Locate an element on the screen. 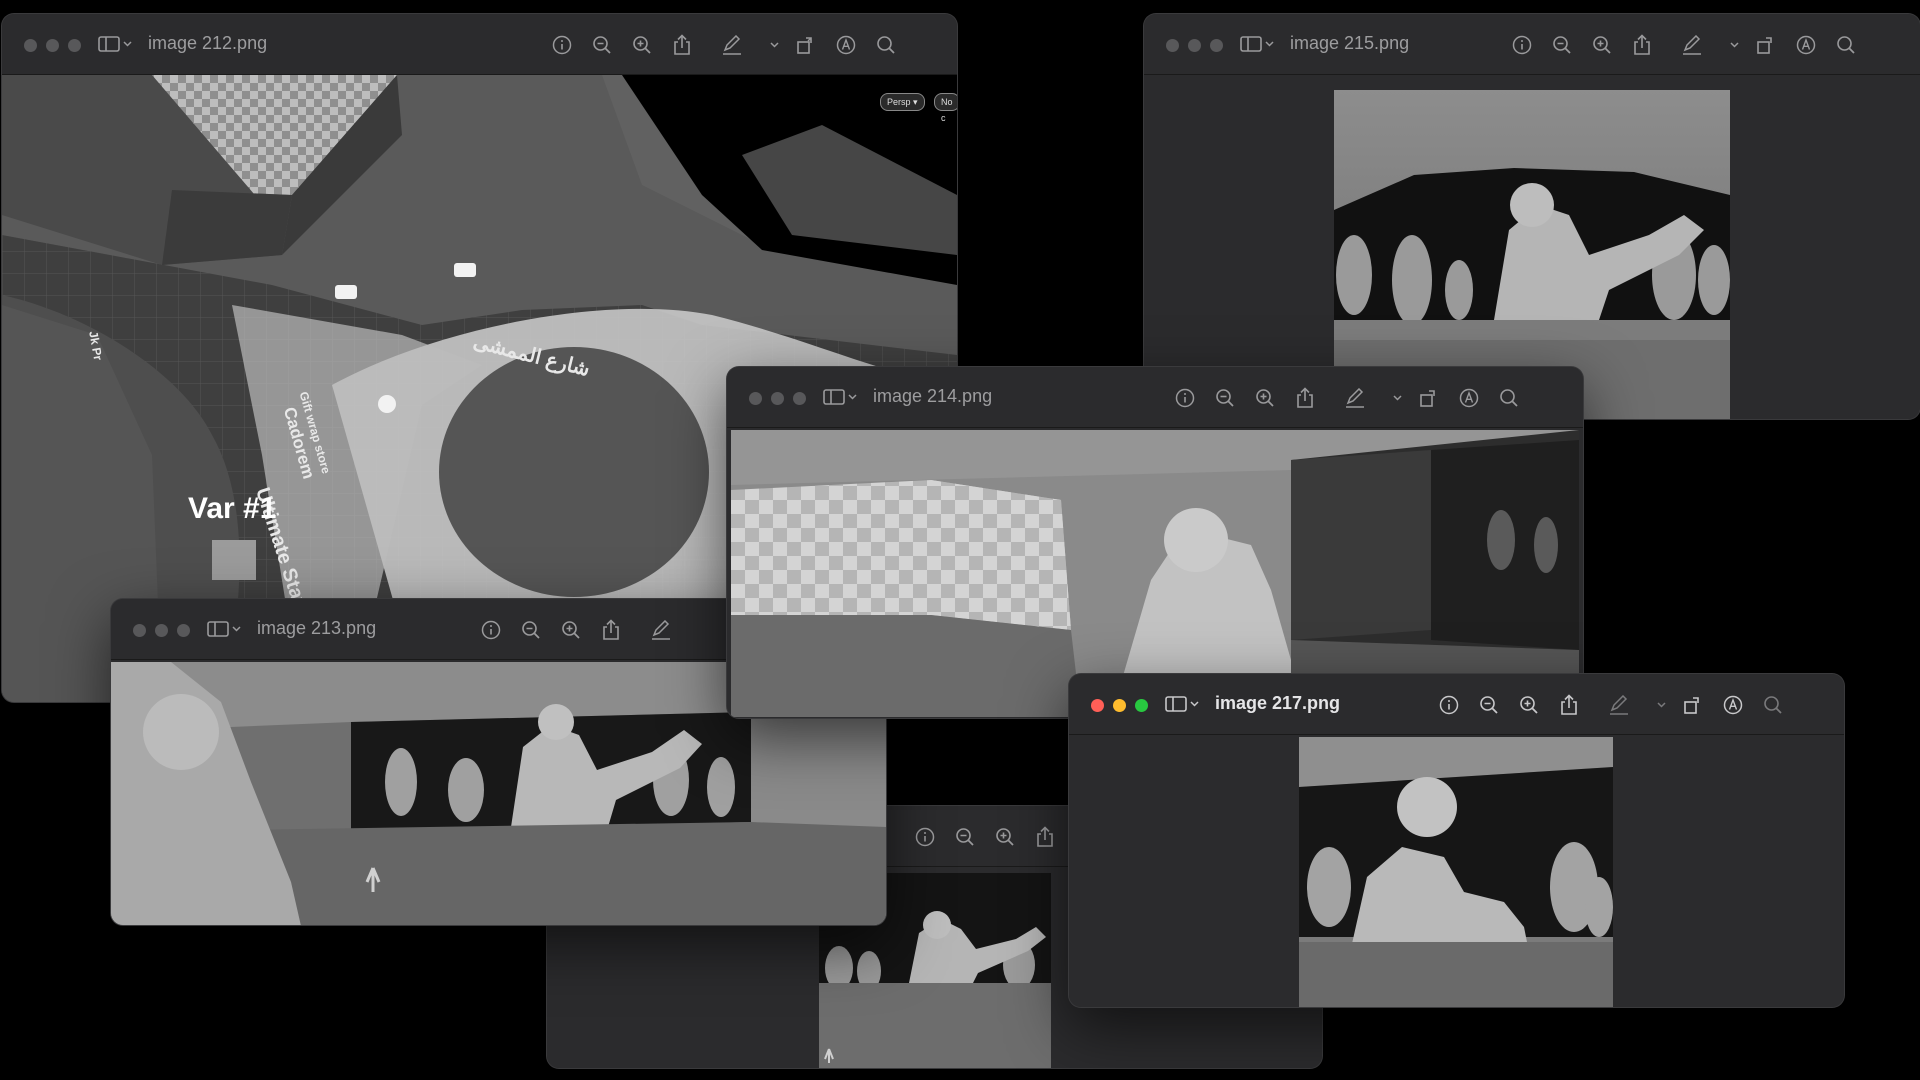  image-content is located at coordinates (1456, 871).